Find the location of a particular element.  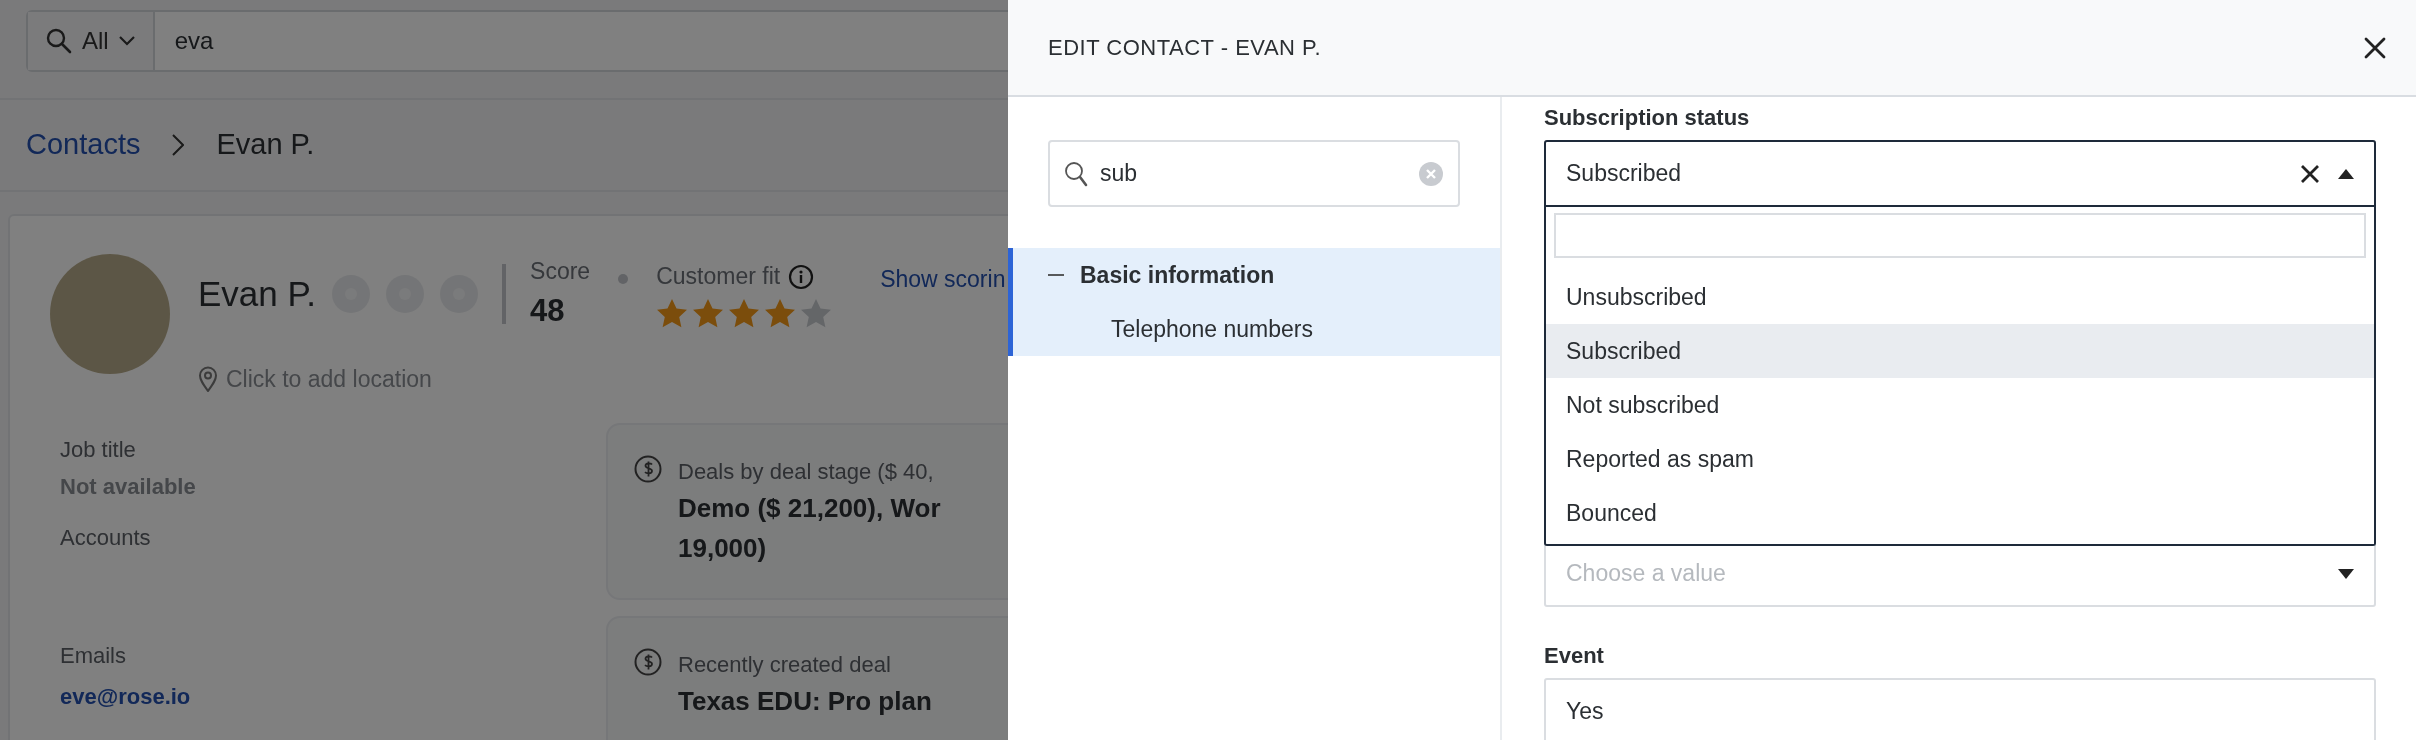

caret-up-icon is located at coordinates (2346, 173).